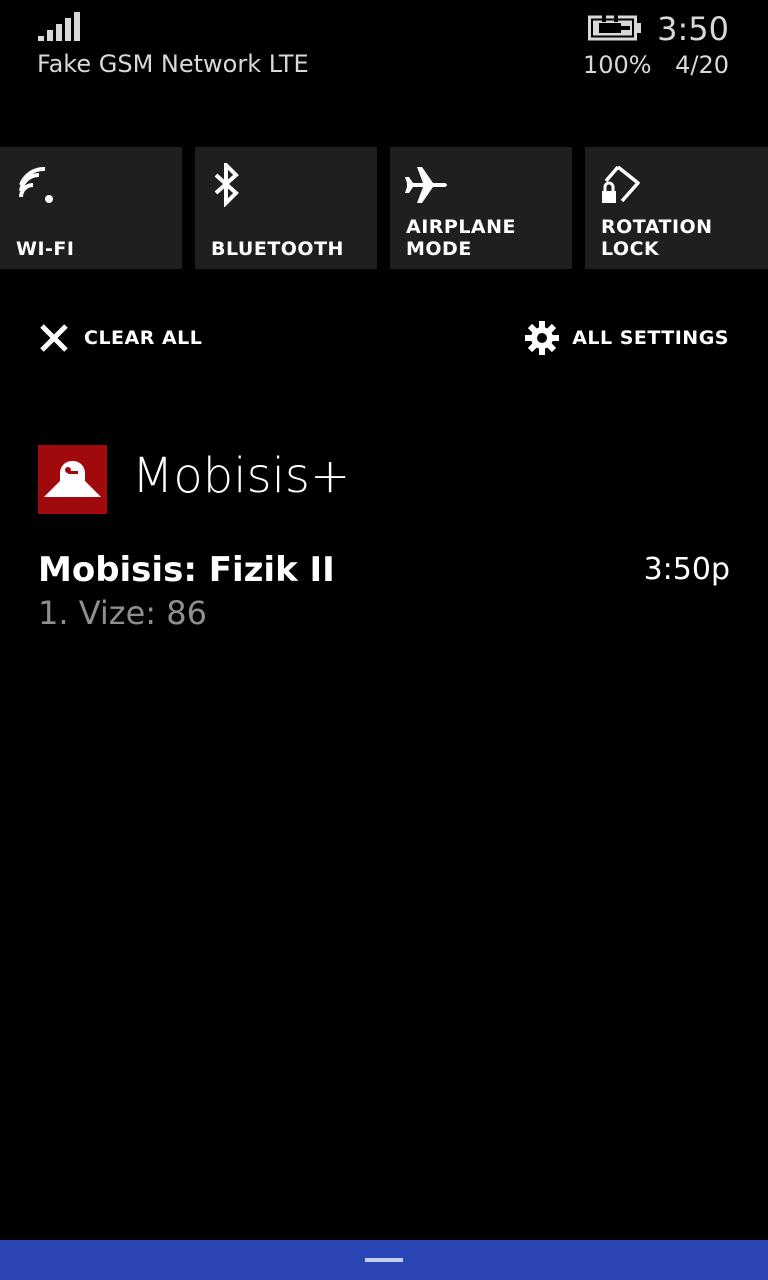 This screenshot has height=1280, width=768. I want to click on airplane-icon, so click(426, 185).